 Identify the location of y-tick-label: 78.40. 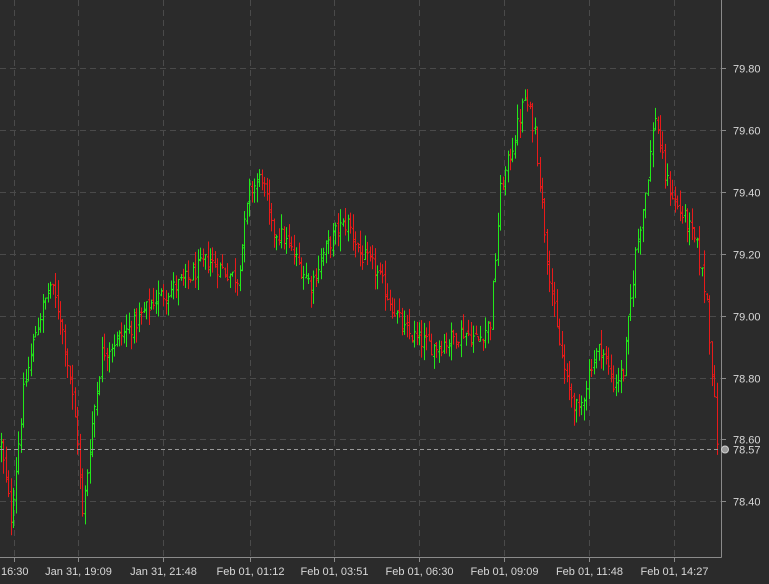
(747, 503).